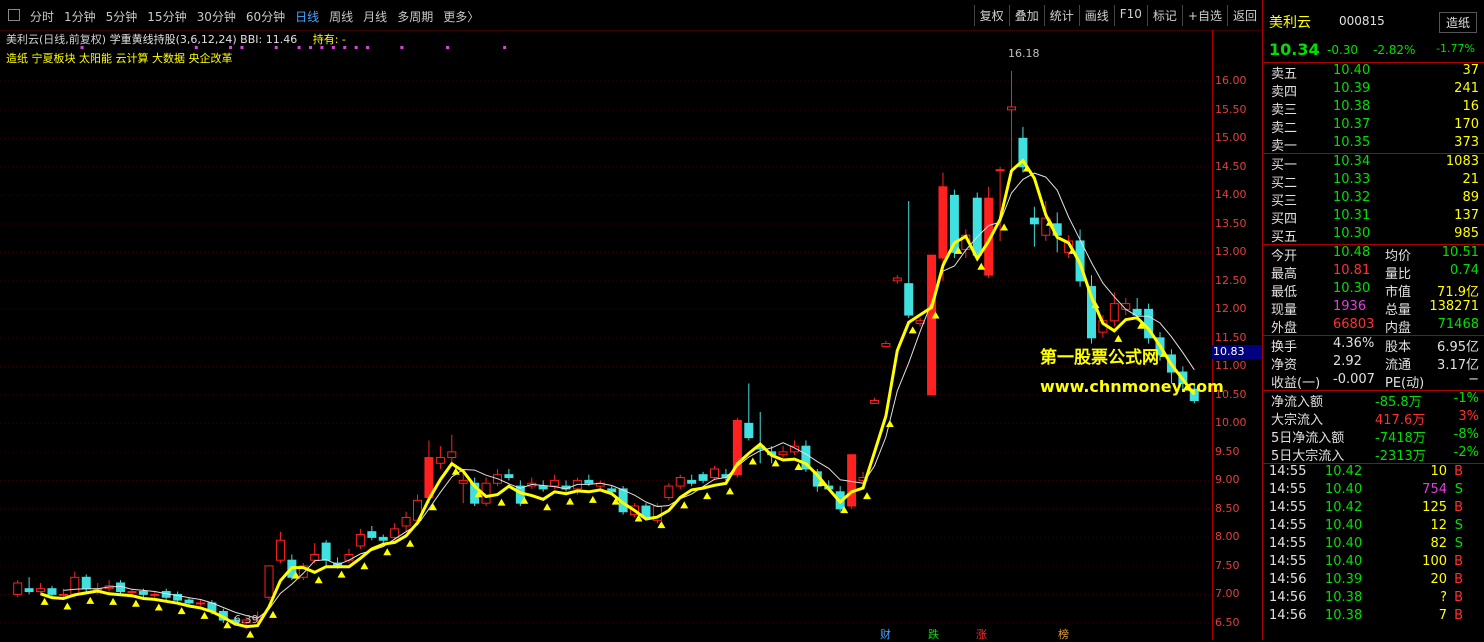  Describe the element at coordinates (1284, 237) in the screenshot. I see `bid-label: 买五` at that location.